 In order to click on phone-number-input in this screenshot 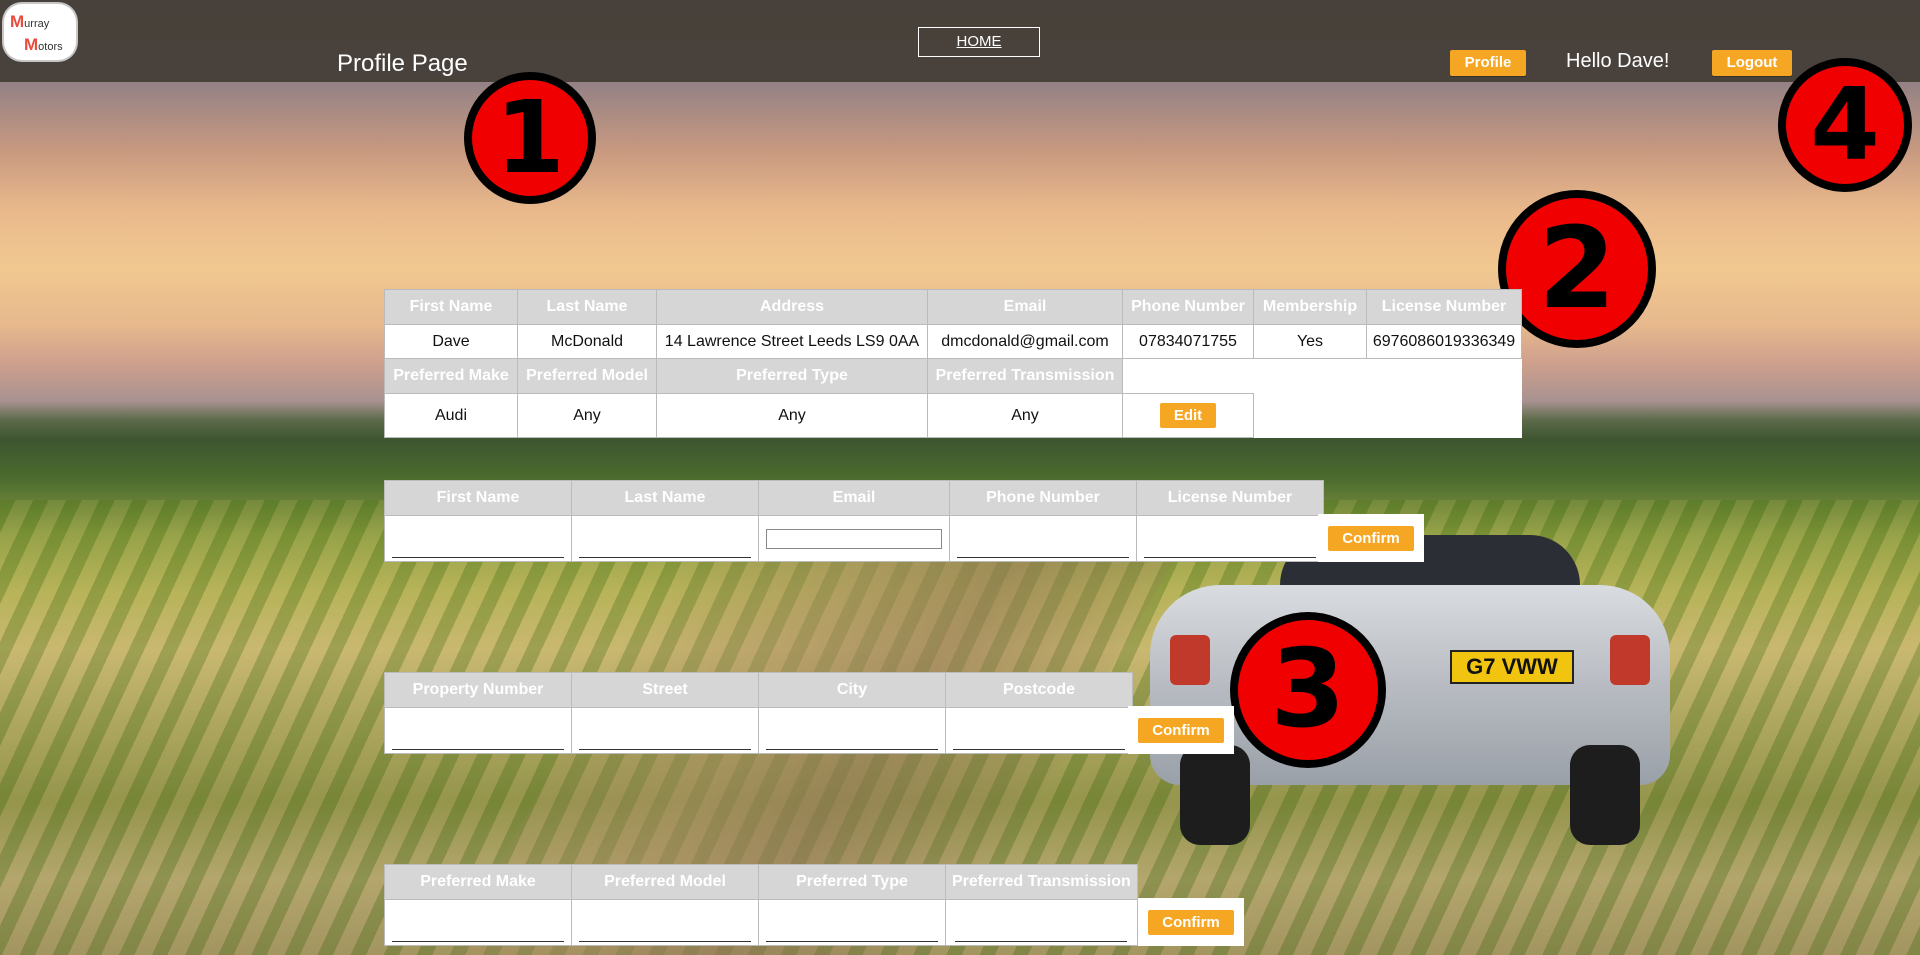, I will do `click(1043, 546)`.